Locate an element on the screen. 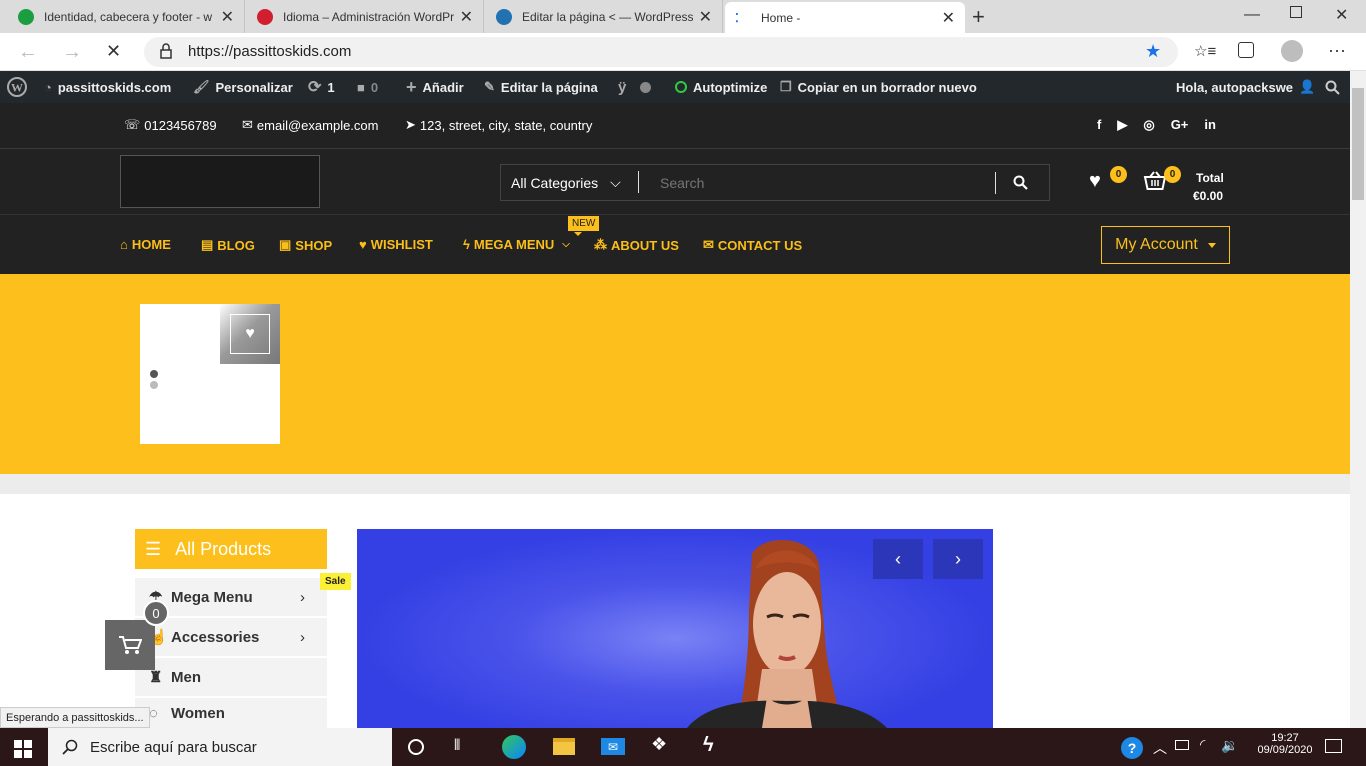 This screenshot has width=1366, height=766. pencil-icon: ✎ is located at coordinates (489, 86).